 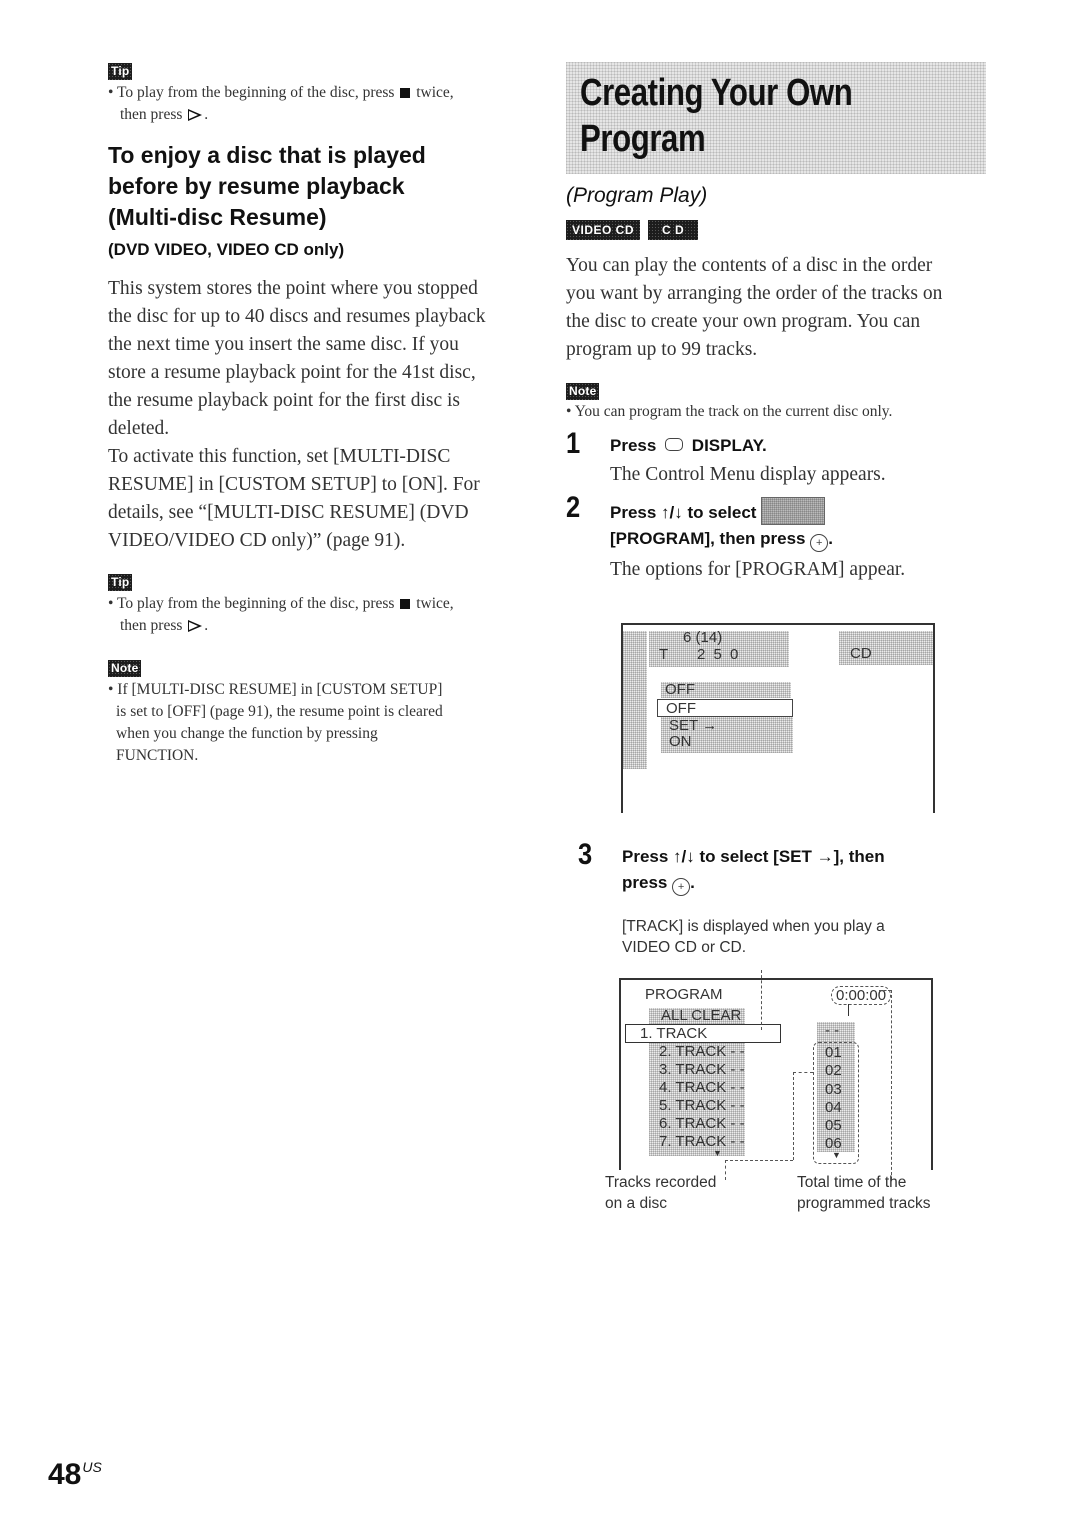 I want to click on time-readout: 2 5 0, so click(x=719, y=654).